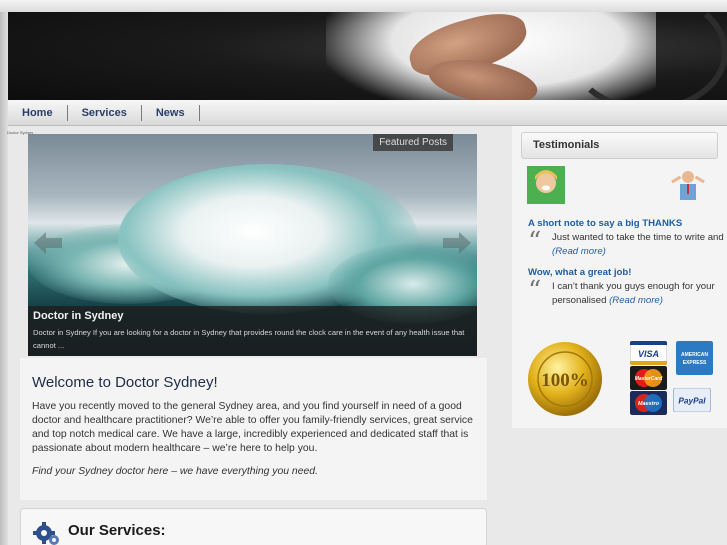 The height and width of the screenshot is (545, 727). I want to click on welcome-title: Welcome to Doctor Sydney!, so click(125, 382).